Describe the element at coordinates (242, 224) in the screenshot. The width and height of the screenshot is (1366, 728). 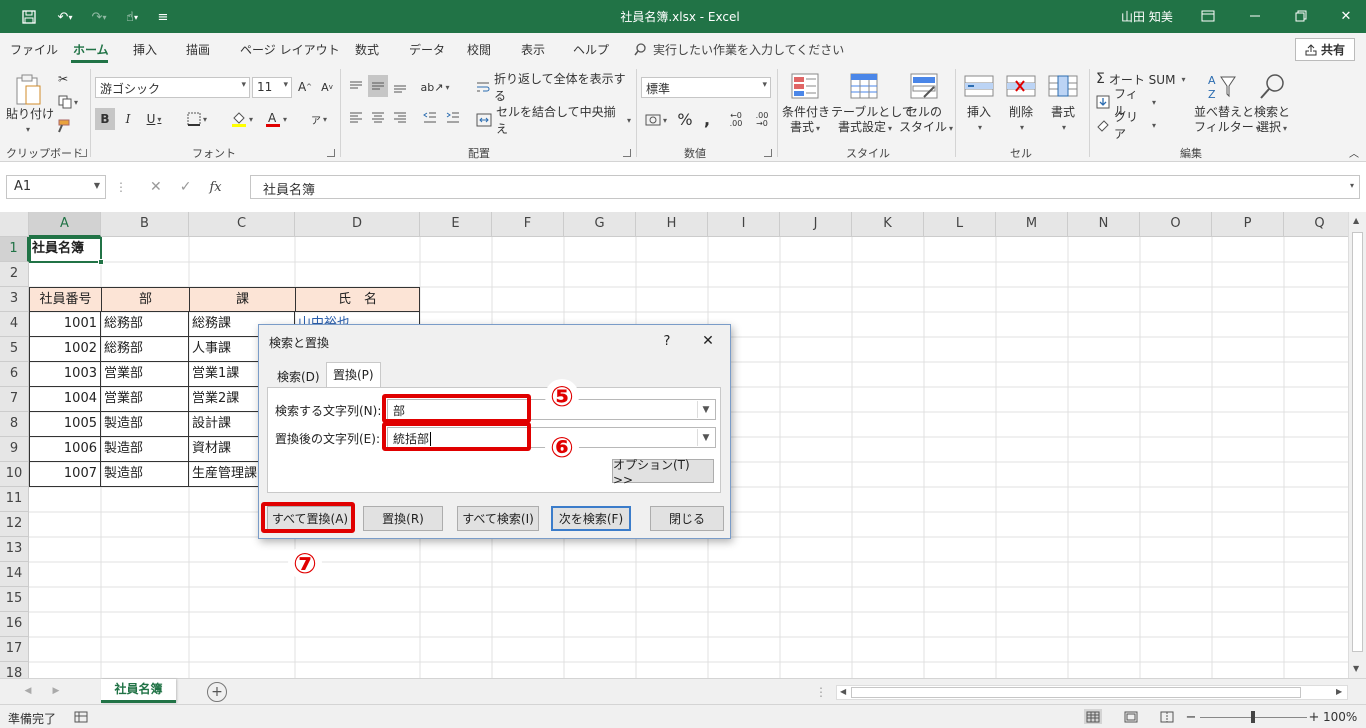
I see `column-header: C` at that location.